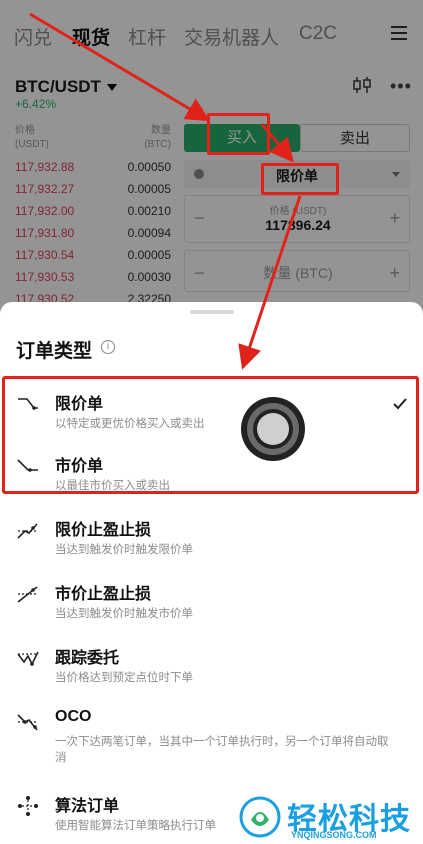 Image resolution: width=423 pixels, height=844 pixels. I want to click on annotation-box-order-type, so click(300, 179).